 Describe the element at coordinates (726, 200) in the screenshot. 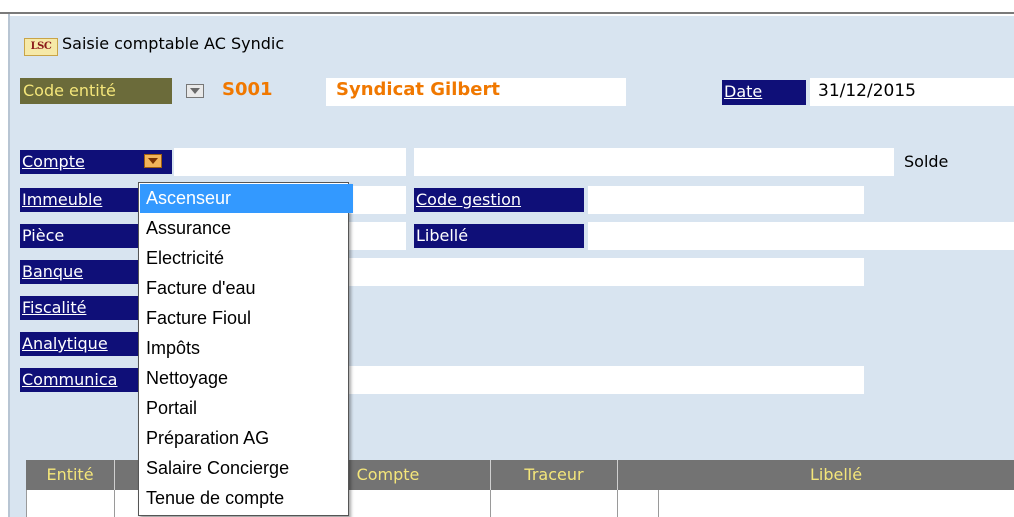

I see `code-gestion-field` at that location.